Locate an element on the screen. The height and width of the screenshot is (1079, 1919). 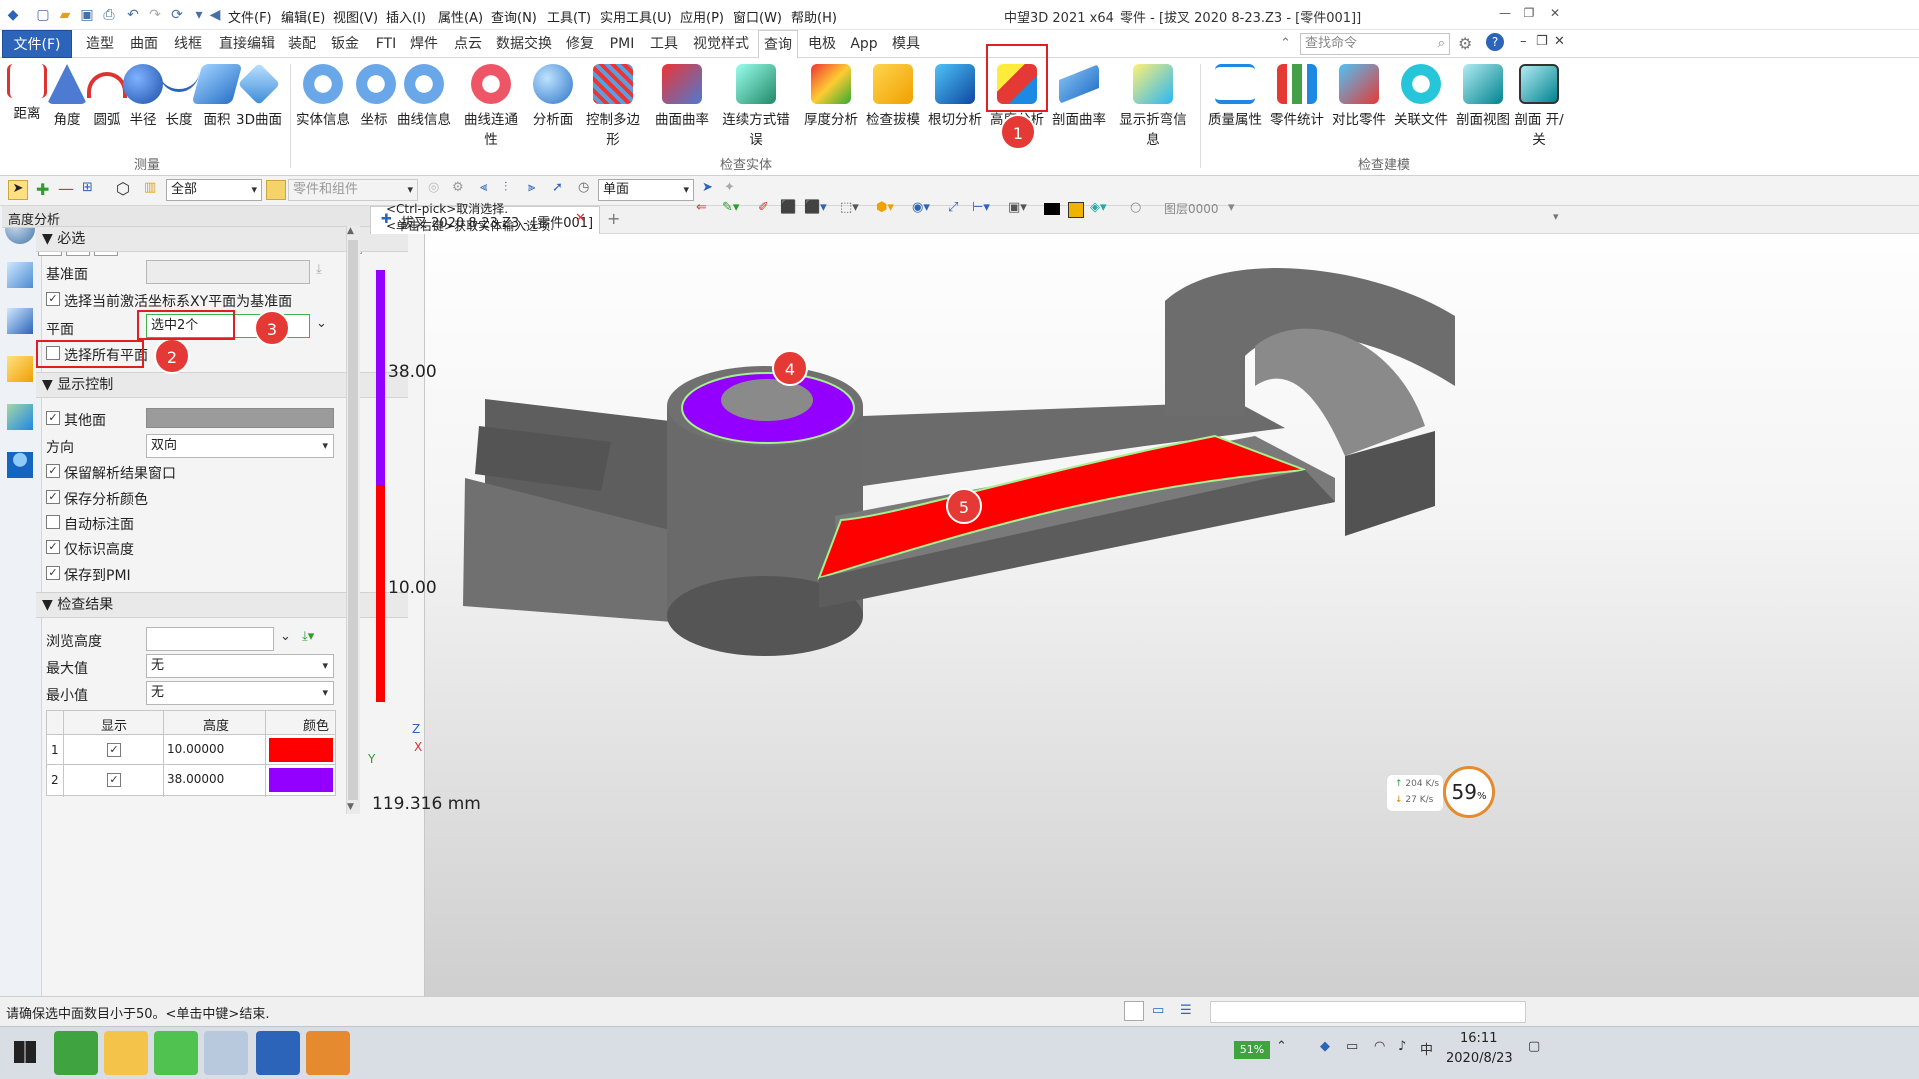
use-xy-checkbox: ✓ is located at coordinates (53, 299).